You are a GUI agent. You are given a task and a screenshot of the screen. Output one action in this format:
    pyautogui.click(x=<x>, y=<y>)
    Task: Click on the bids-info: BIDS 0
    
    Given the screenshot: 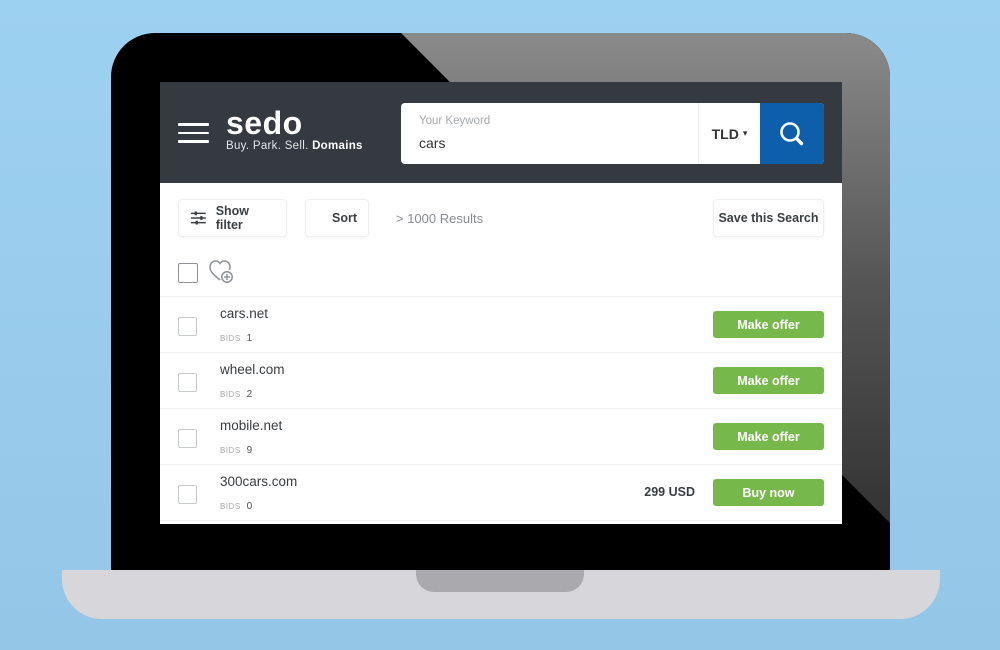 What is the action you would take?
    pyautogui.click(x=236, y=506)
    